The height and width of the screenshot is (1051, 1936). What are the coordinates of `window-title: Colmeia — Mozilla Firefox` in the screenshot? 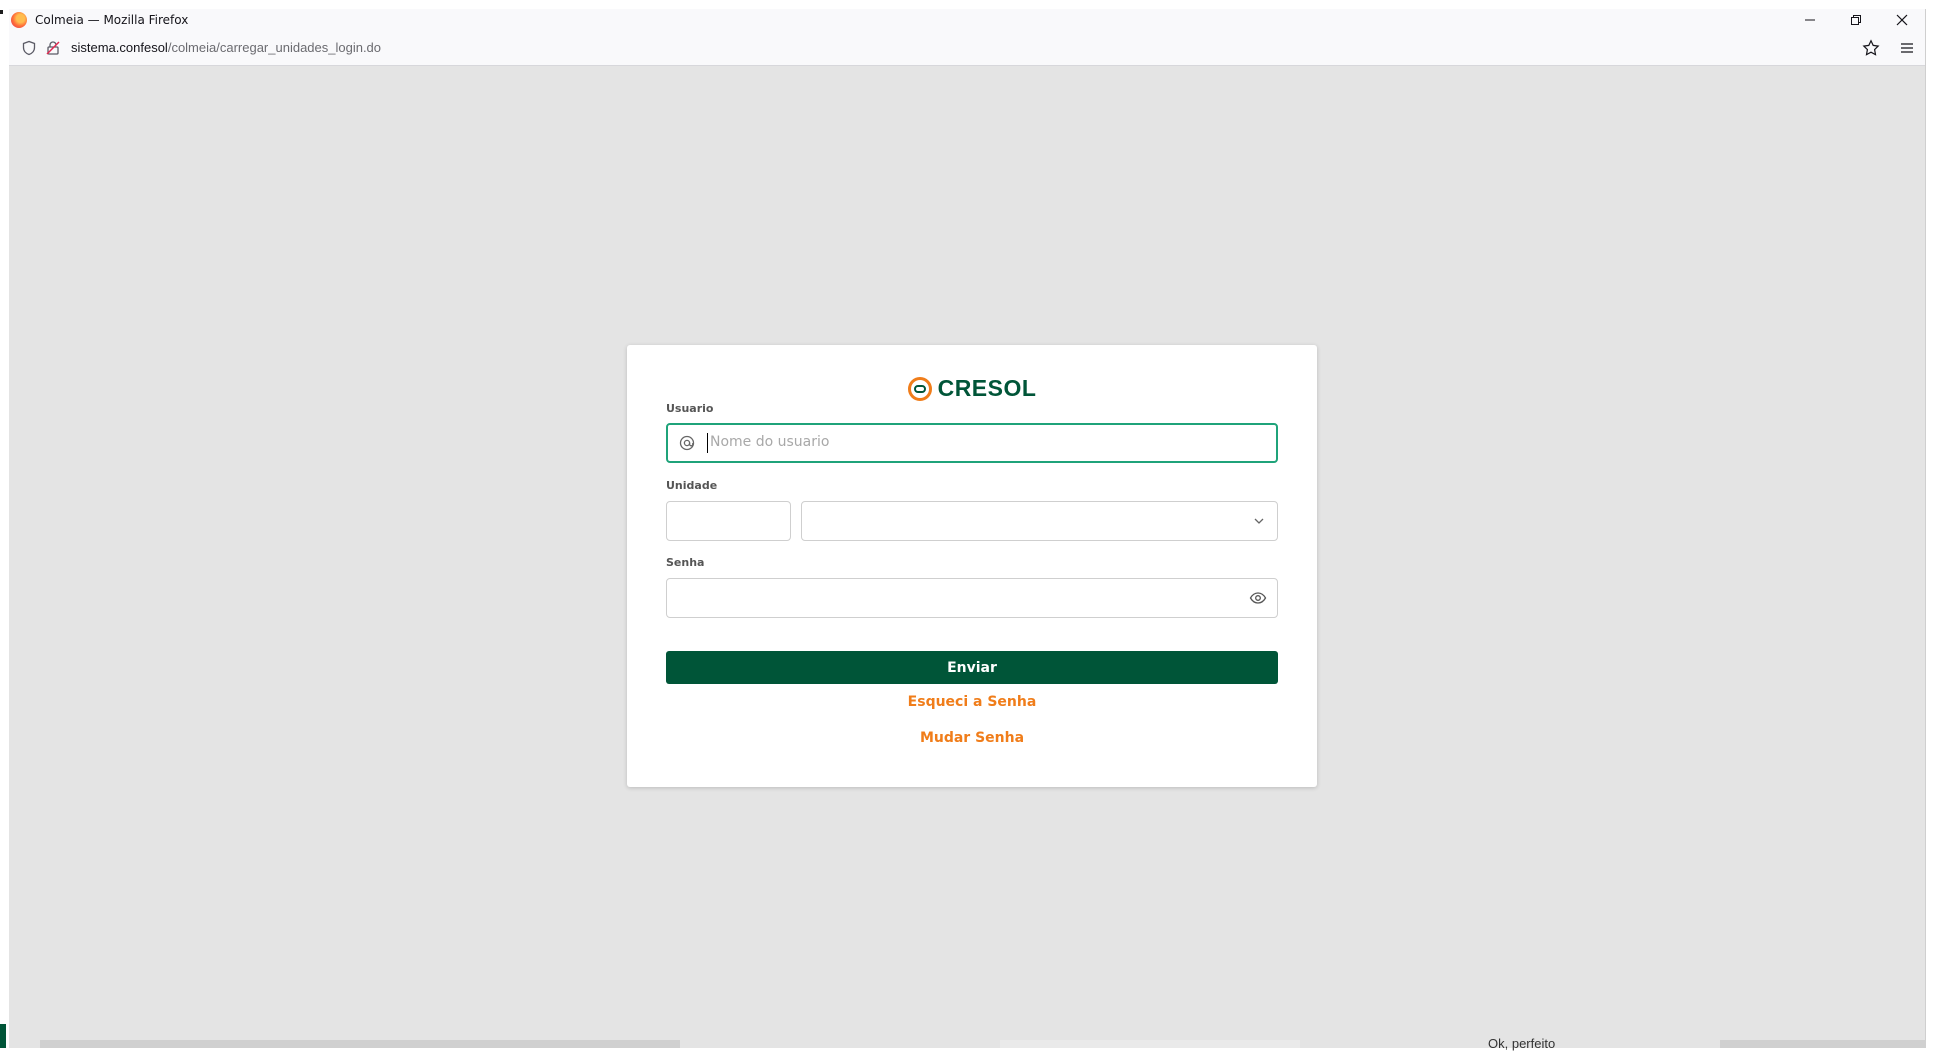 It's located at (112, 19).